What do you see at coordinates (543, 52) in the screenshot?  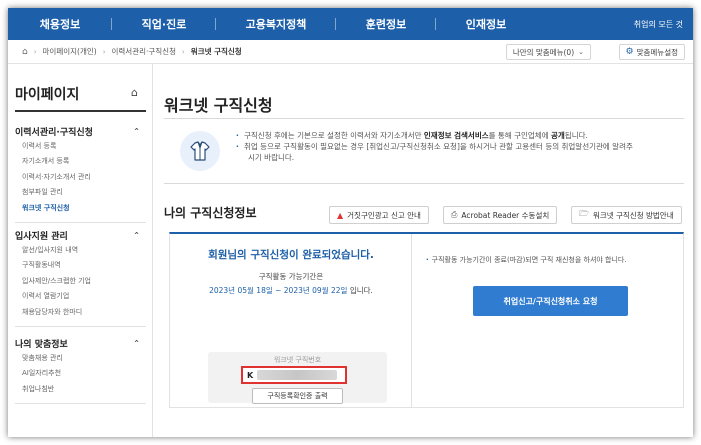 I see `my-menu-label: 나만의 맞춤메뉴(0)` at bounding box center [543, 52].